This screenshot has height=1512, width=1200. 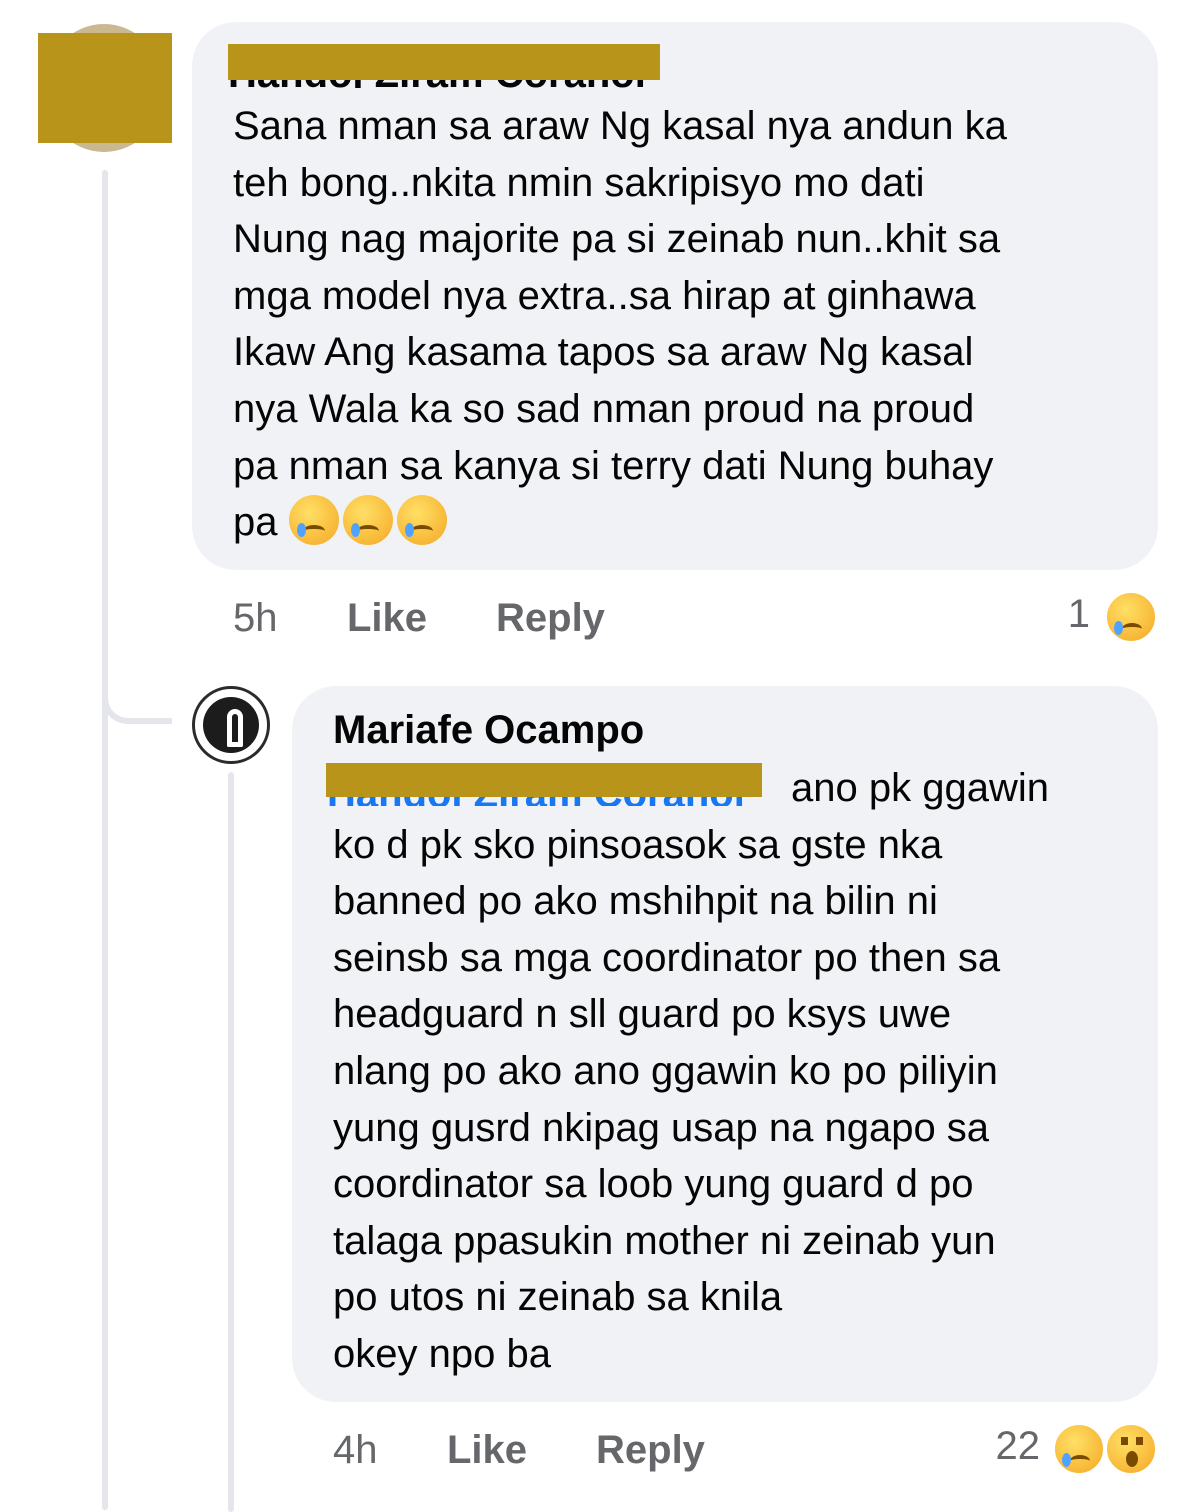 I want to click on reaction-count: 22, so click(x=1013, y=1446).